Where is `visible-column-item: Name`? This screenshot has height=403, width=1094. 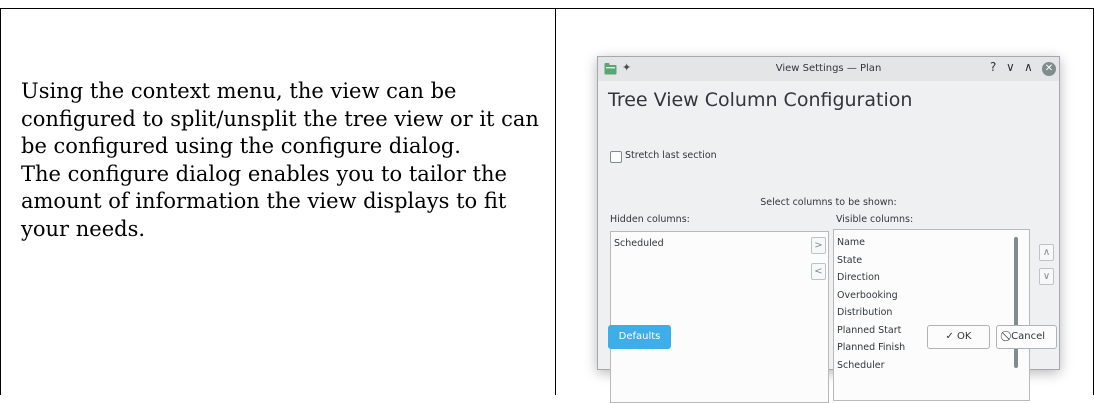 visible-column-item: Name is located at coordinates (931, 243).